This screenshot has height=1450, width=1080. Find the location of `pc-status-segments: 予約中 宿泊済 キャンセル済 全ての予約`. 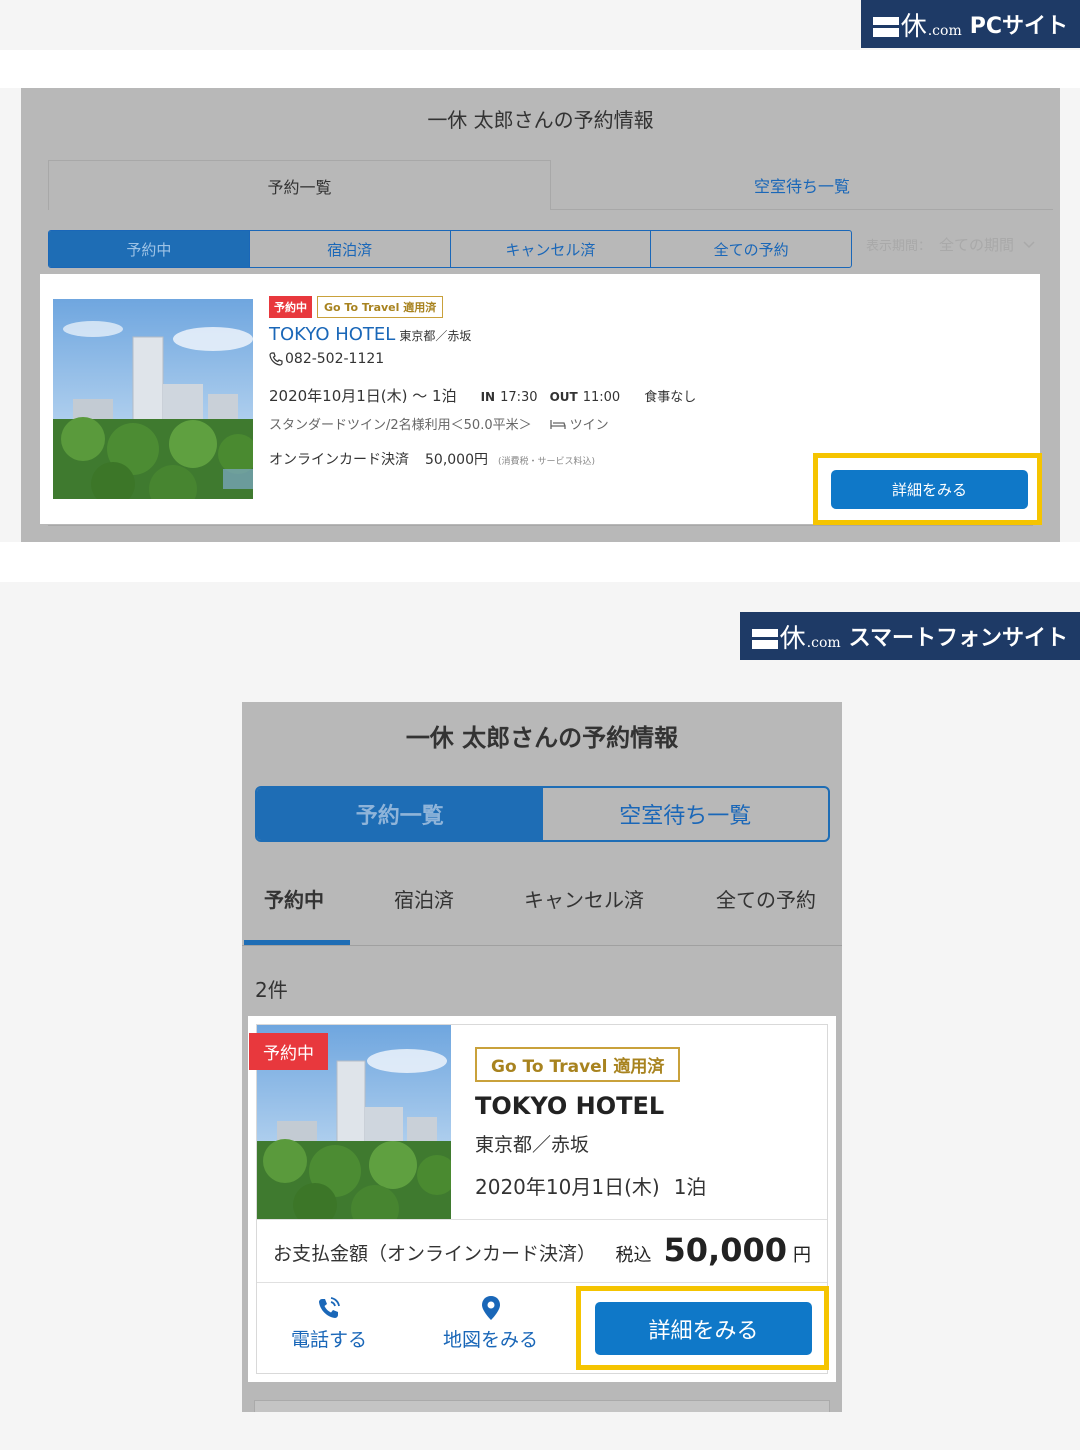

pc-status-segments: 予約中 宿泊済 キャンセル済 全ての予約 is located at coordinates (450, 249).